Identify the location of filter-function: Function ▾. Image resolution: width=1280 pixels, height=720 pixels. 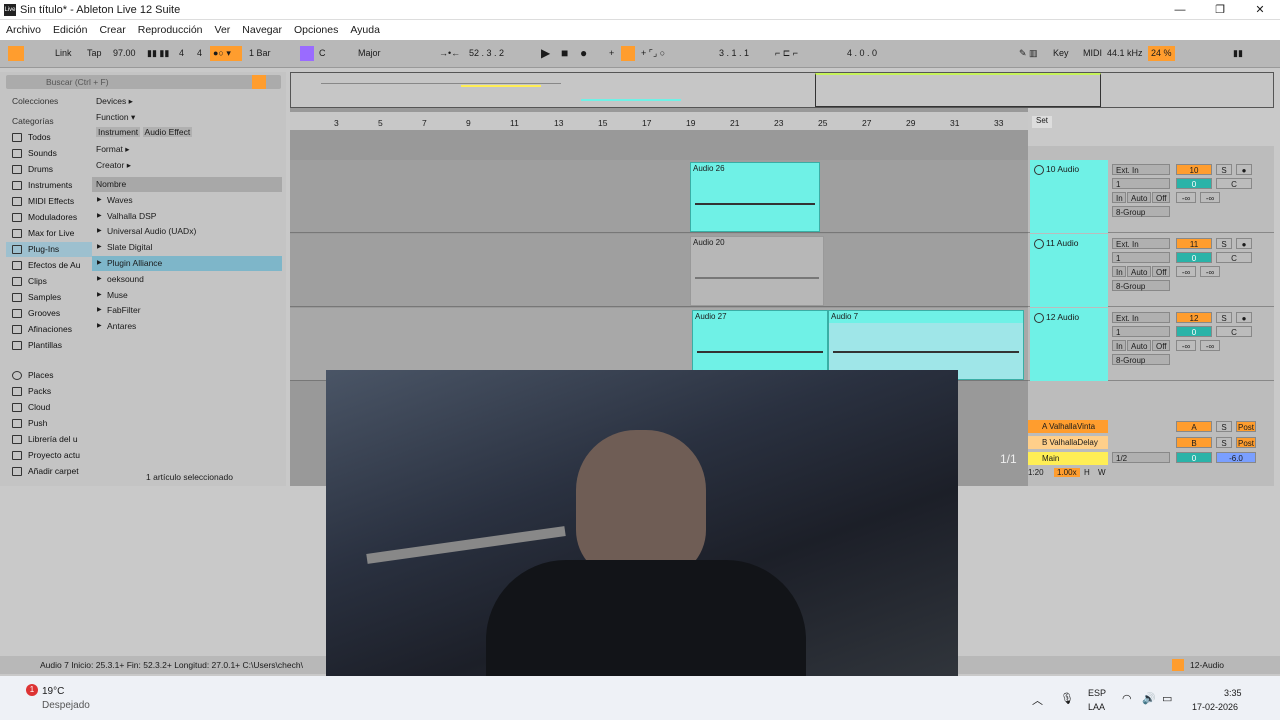
(187, 117).